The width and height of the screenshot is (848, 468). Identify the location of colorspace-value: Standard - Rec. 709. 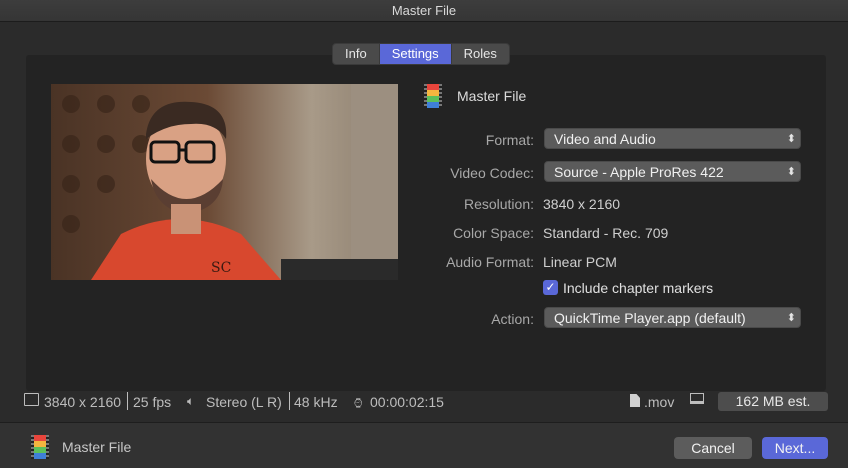
(606, 233).